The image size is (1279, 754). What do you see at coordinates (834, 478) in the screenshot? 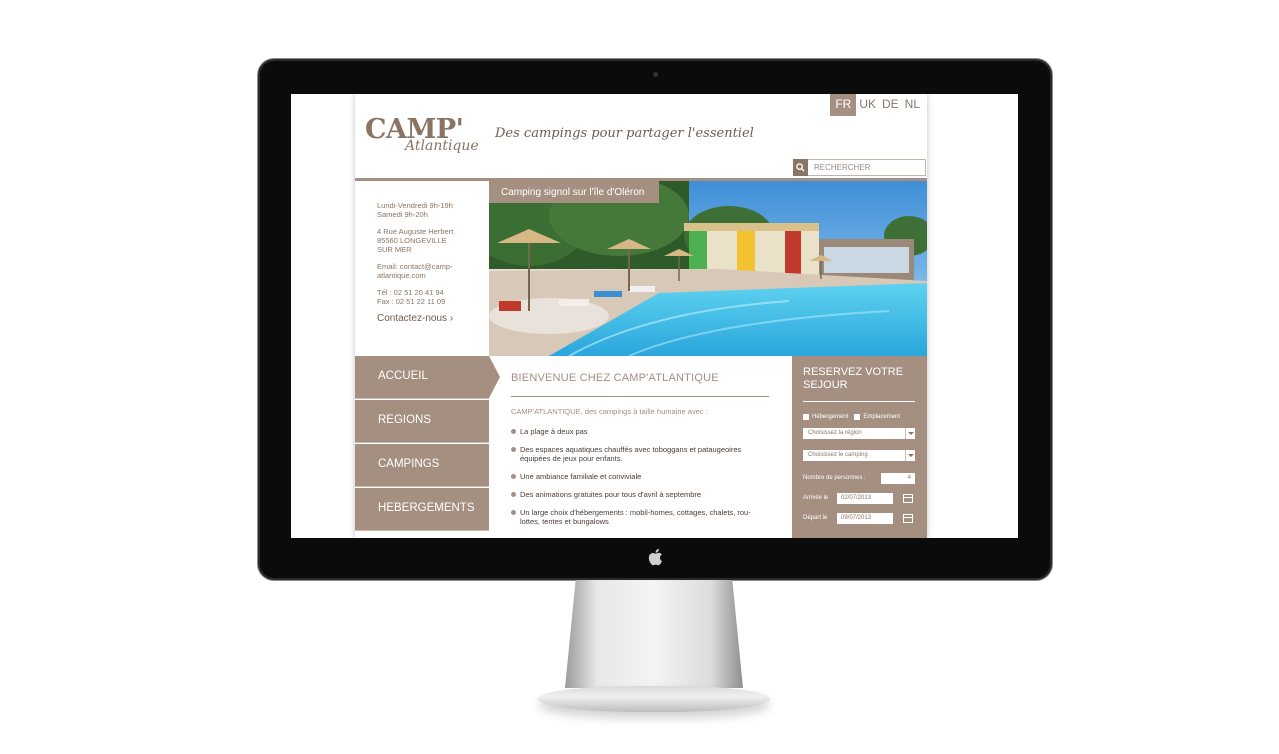
I see `persons-label: Nombre de personnes :` at bounding box center [834, 478].